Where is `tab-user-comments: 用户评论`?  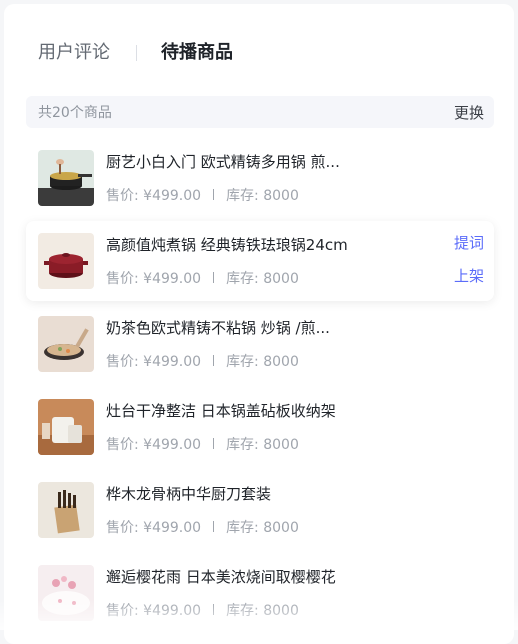
tab-user-comments: 用户评论 is located at coordinates (74, 53).